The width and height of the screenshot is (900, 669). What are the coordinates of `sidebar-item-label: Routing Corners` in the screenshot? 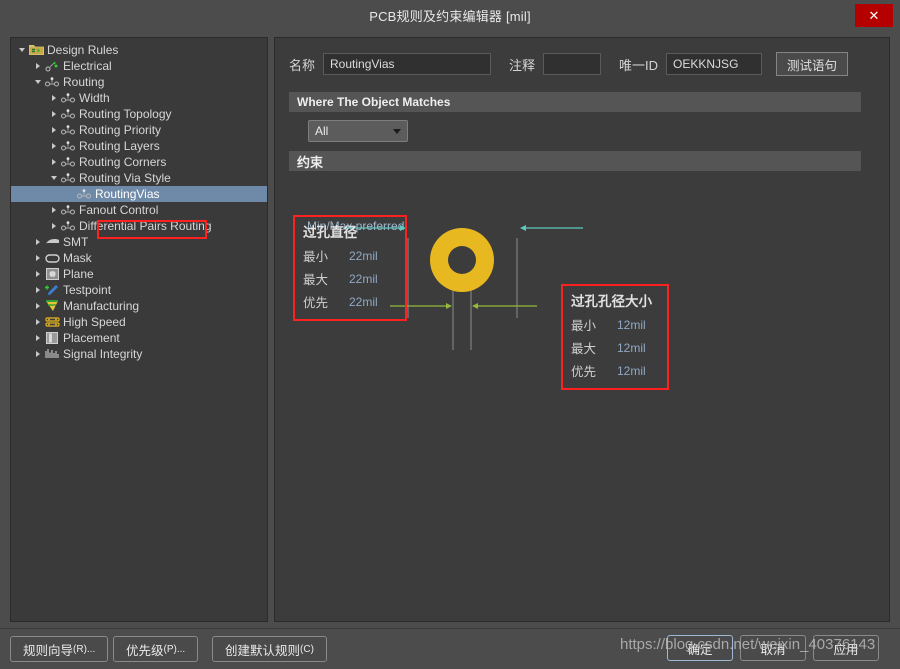 It's located at (123, 162).